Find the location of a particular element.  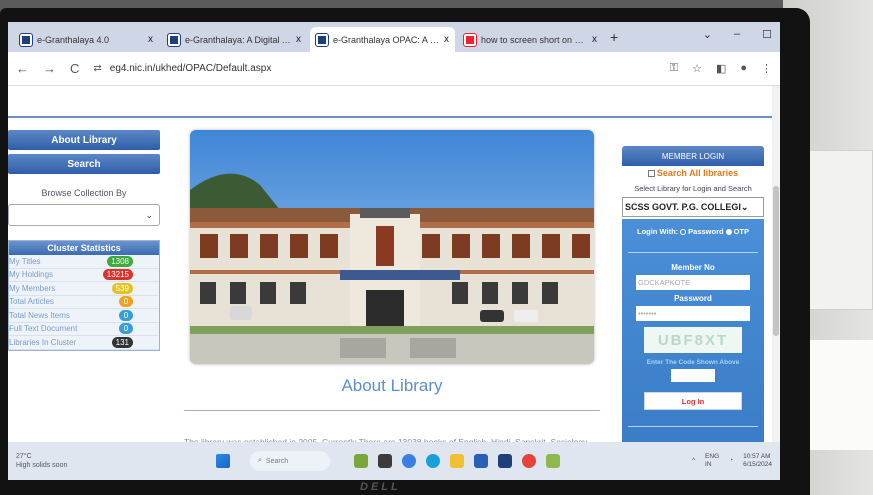

language-code: ENG is located at coordinates (712, 456).